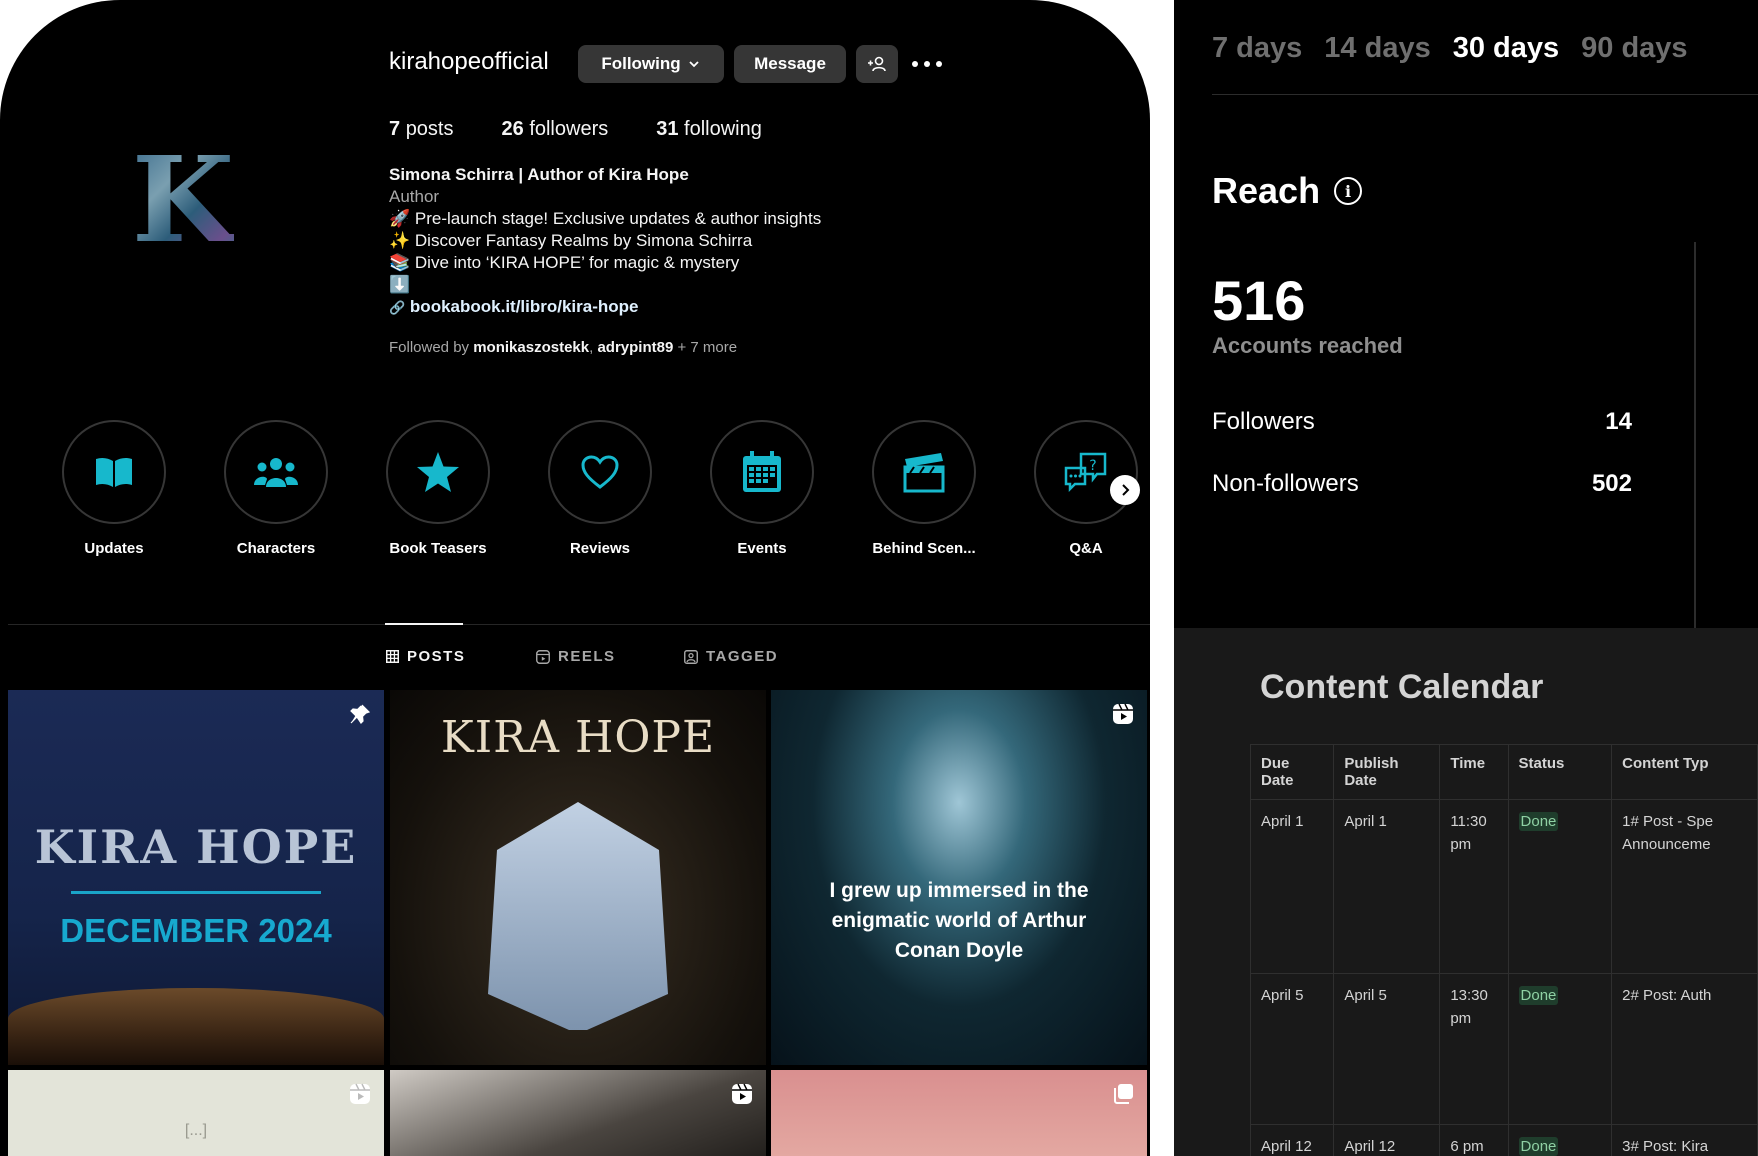  What do you see at coordinates (1285, 483) in the screenshot?
I see `metric-label: Non-followers` at bounding box center [1285, 483].